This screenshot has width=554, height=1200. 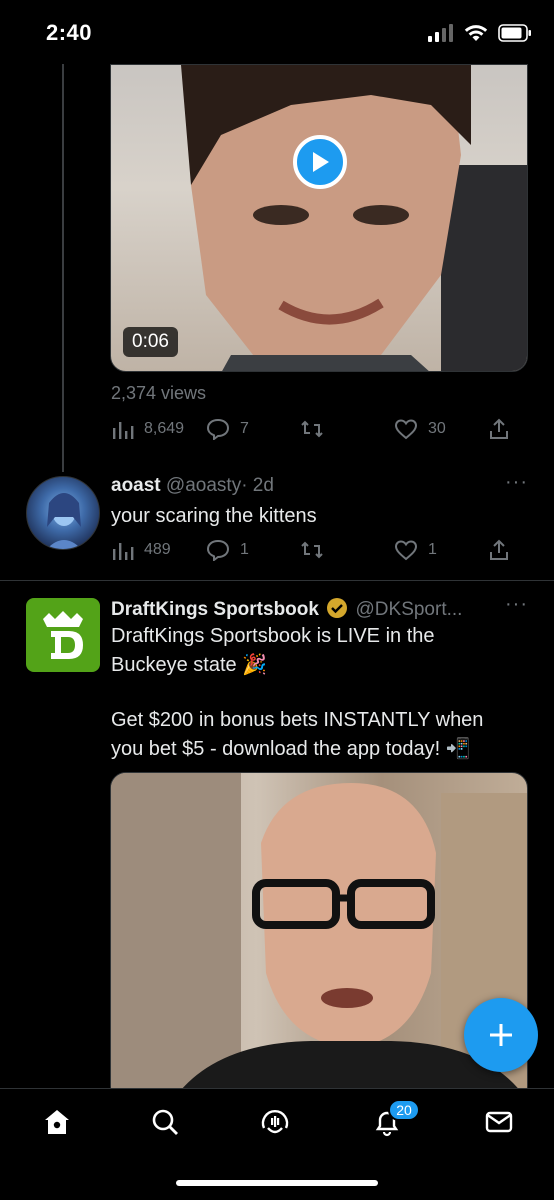 I want to click on avatar-figure, so click(x=64, y=521).